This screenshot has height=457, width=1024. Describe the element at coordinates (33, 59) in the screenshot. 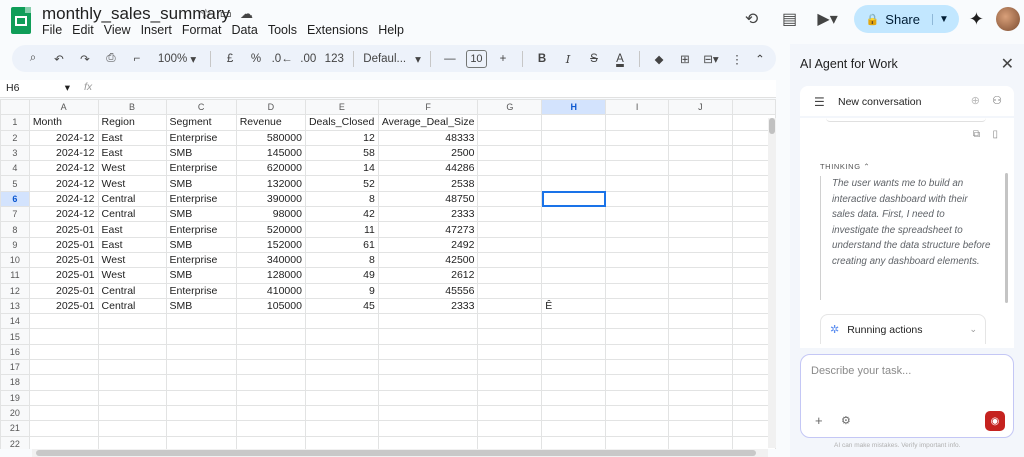

I see `search-icon: ⌕` at that location.